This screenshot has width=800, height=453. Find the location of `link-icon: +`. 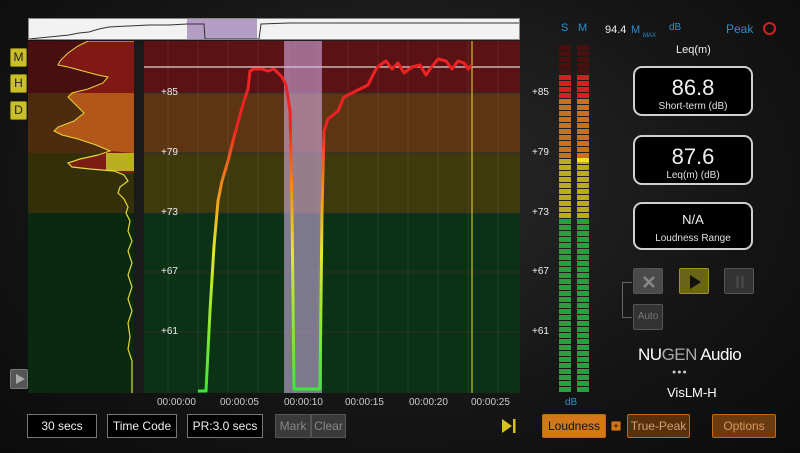

link-icon: + is located at coordinates (616, 426).